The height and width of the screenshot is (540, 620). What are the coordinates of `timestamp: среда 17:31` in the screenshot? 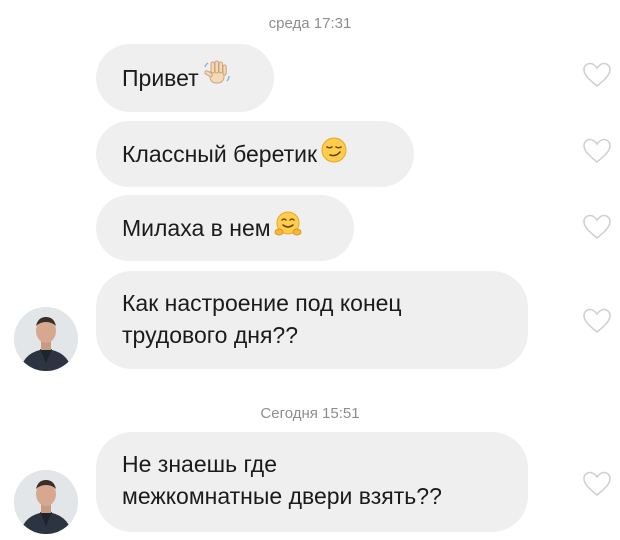 It's located at (310, 23).